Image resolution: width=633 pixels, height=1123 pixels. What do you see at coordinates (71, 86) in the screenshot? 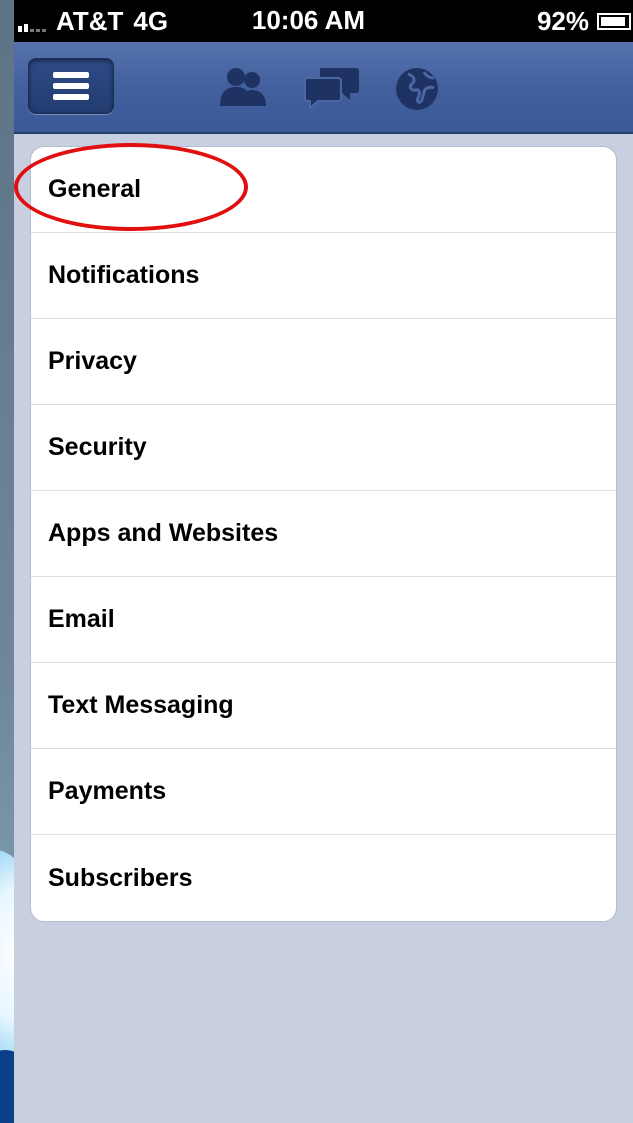
I see `menu-button` at bounding box center [71, 86].